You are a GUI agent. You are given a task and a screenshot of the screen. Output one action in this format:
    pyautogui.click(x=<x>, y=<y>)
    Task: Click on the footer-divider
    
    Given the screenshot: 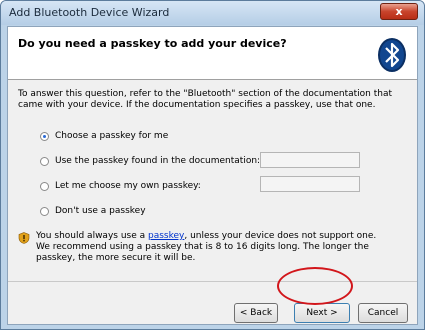 What is the action you would take?
    pyautogui.click(x=212, y=281)
    